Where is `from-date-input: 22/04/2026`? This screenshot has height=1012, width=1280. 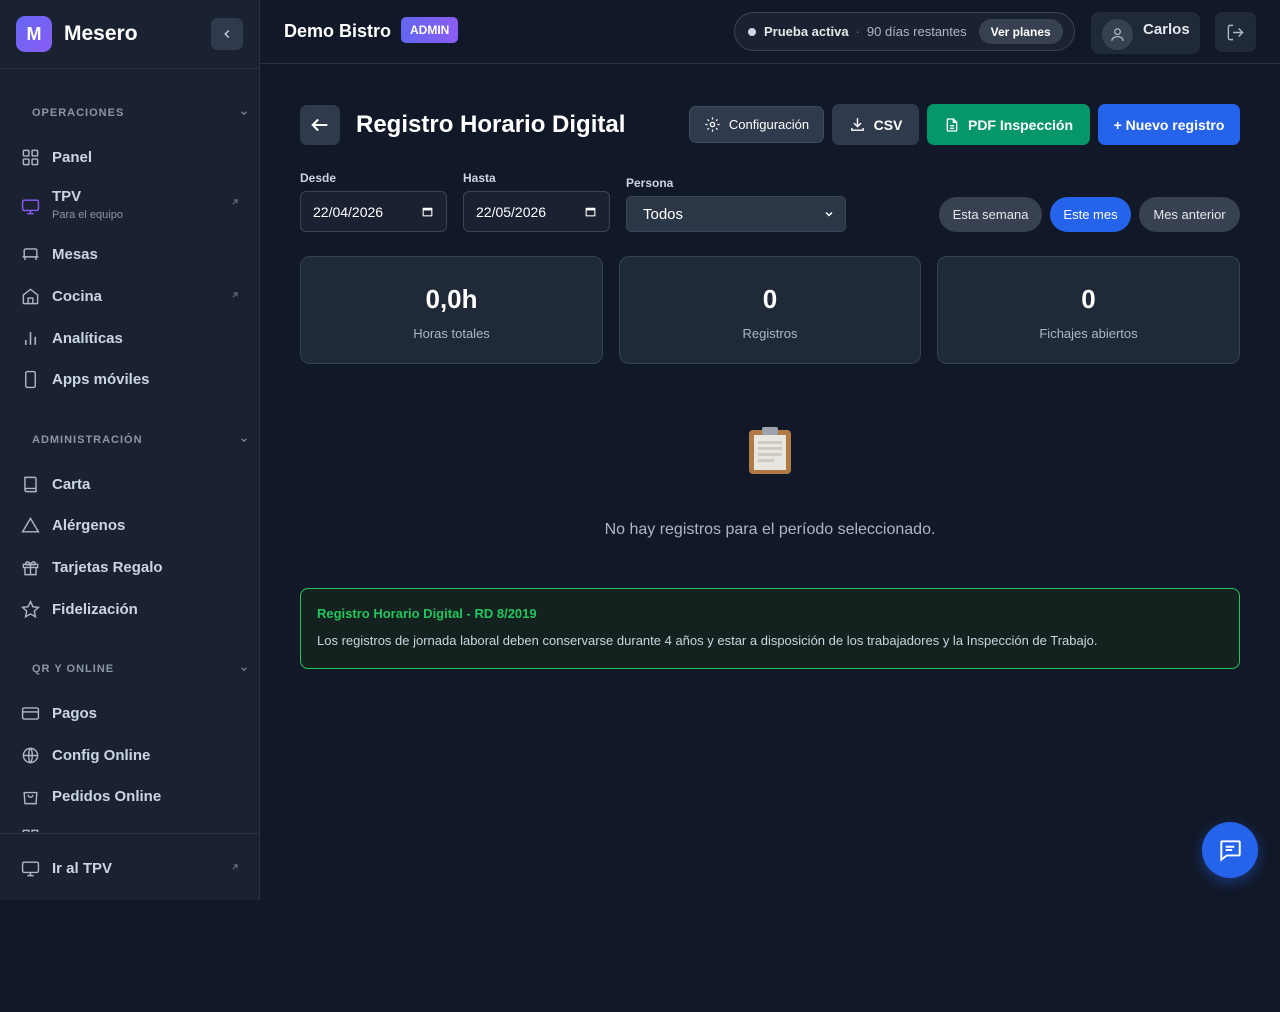
from-date-input: 22/04/2026 is located at coordinates (373, 211).